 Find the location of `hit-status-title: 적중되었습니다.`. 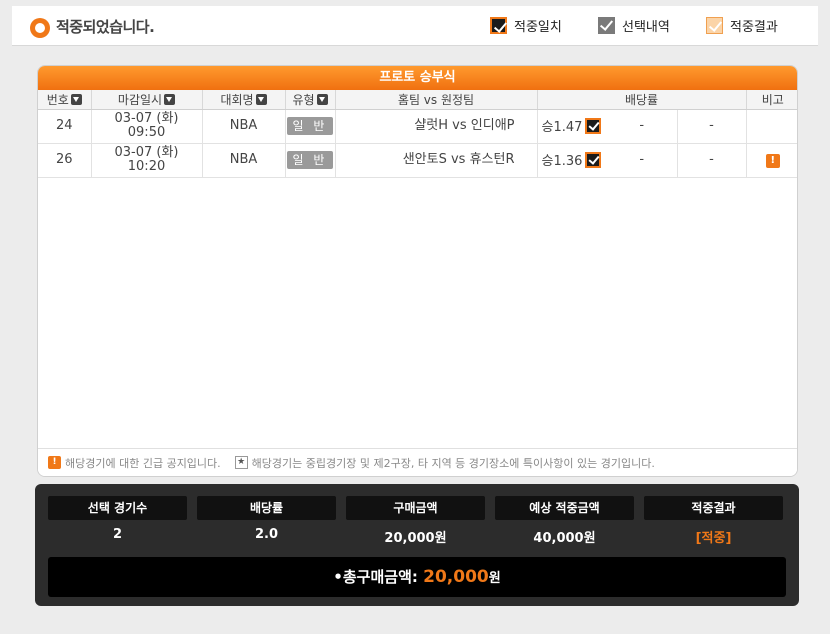

hit-status-title: 적중되었습니다. is located at coordinates (105, 27).